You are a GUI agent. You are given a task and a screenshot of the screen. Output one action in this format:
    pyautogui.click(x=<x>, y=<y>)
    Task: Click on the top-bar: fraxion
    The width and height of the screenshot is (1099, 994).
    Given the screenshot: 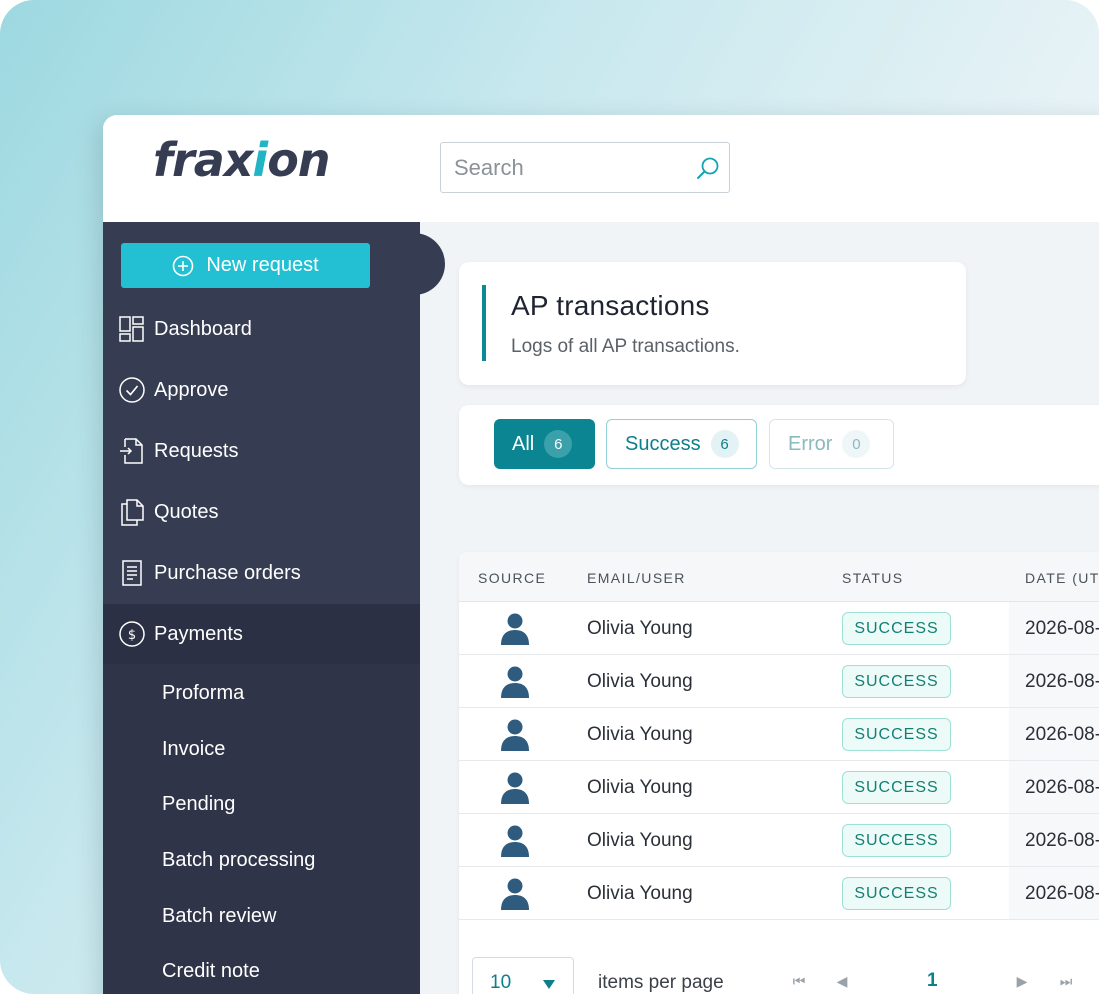 What is the action you would take?
    pyautogui.click(x=601, y=168)
    